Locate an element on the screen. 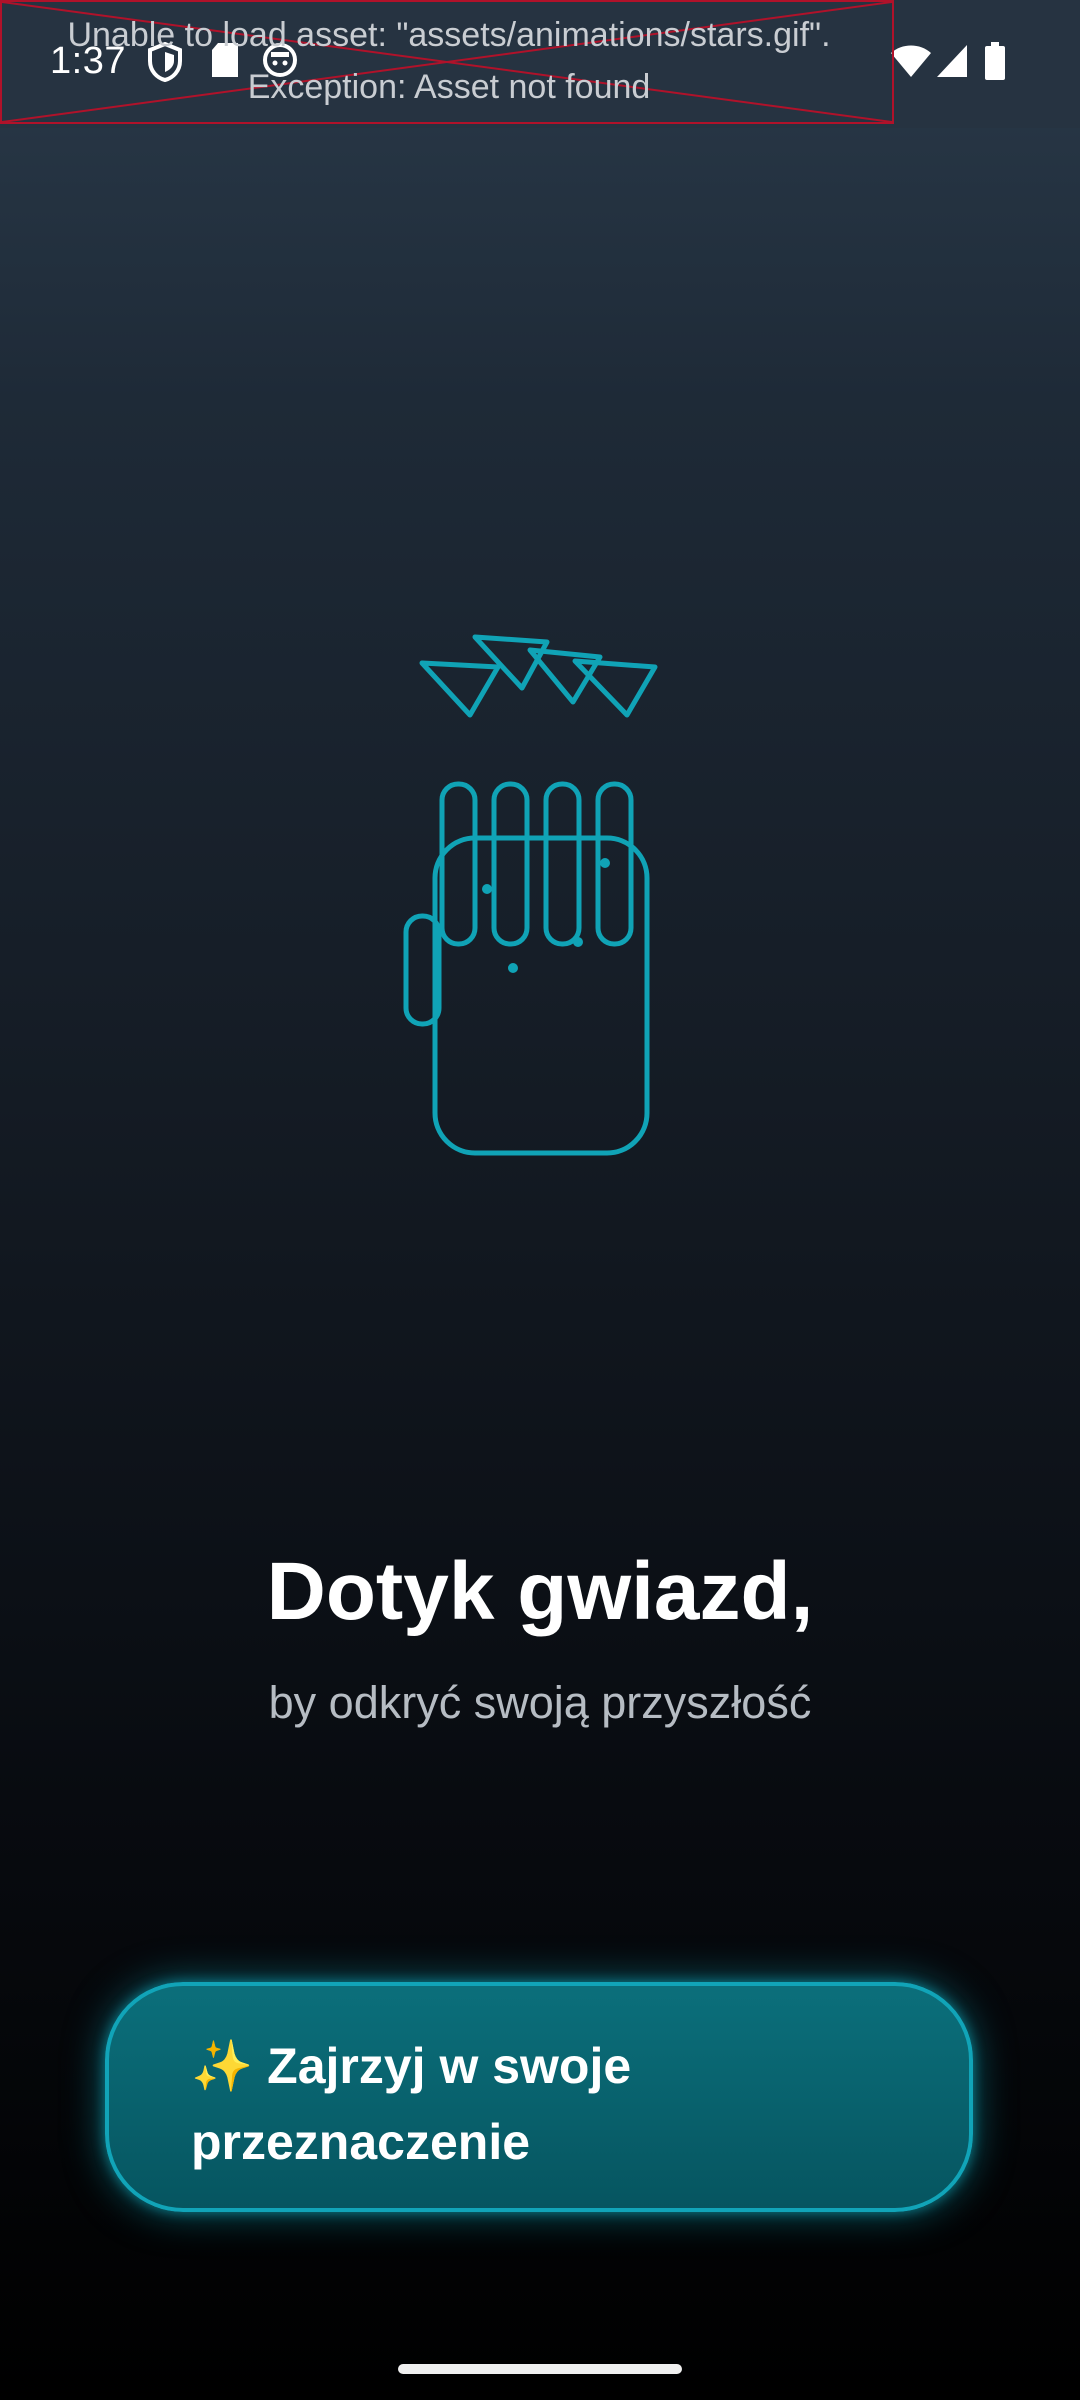 Image resolution: width=1080 pixels, height=2400 pixels. wifi-icon is located at coordinates (911, 63).